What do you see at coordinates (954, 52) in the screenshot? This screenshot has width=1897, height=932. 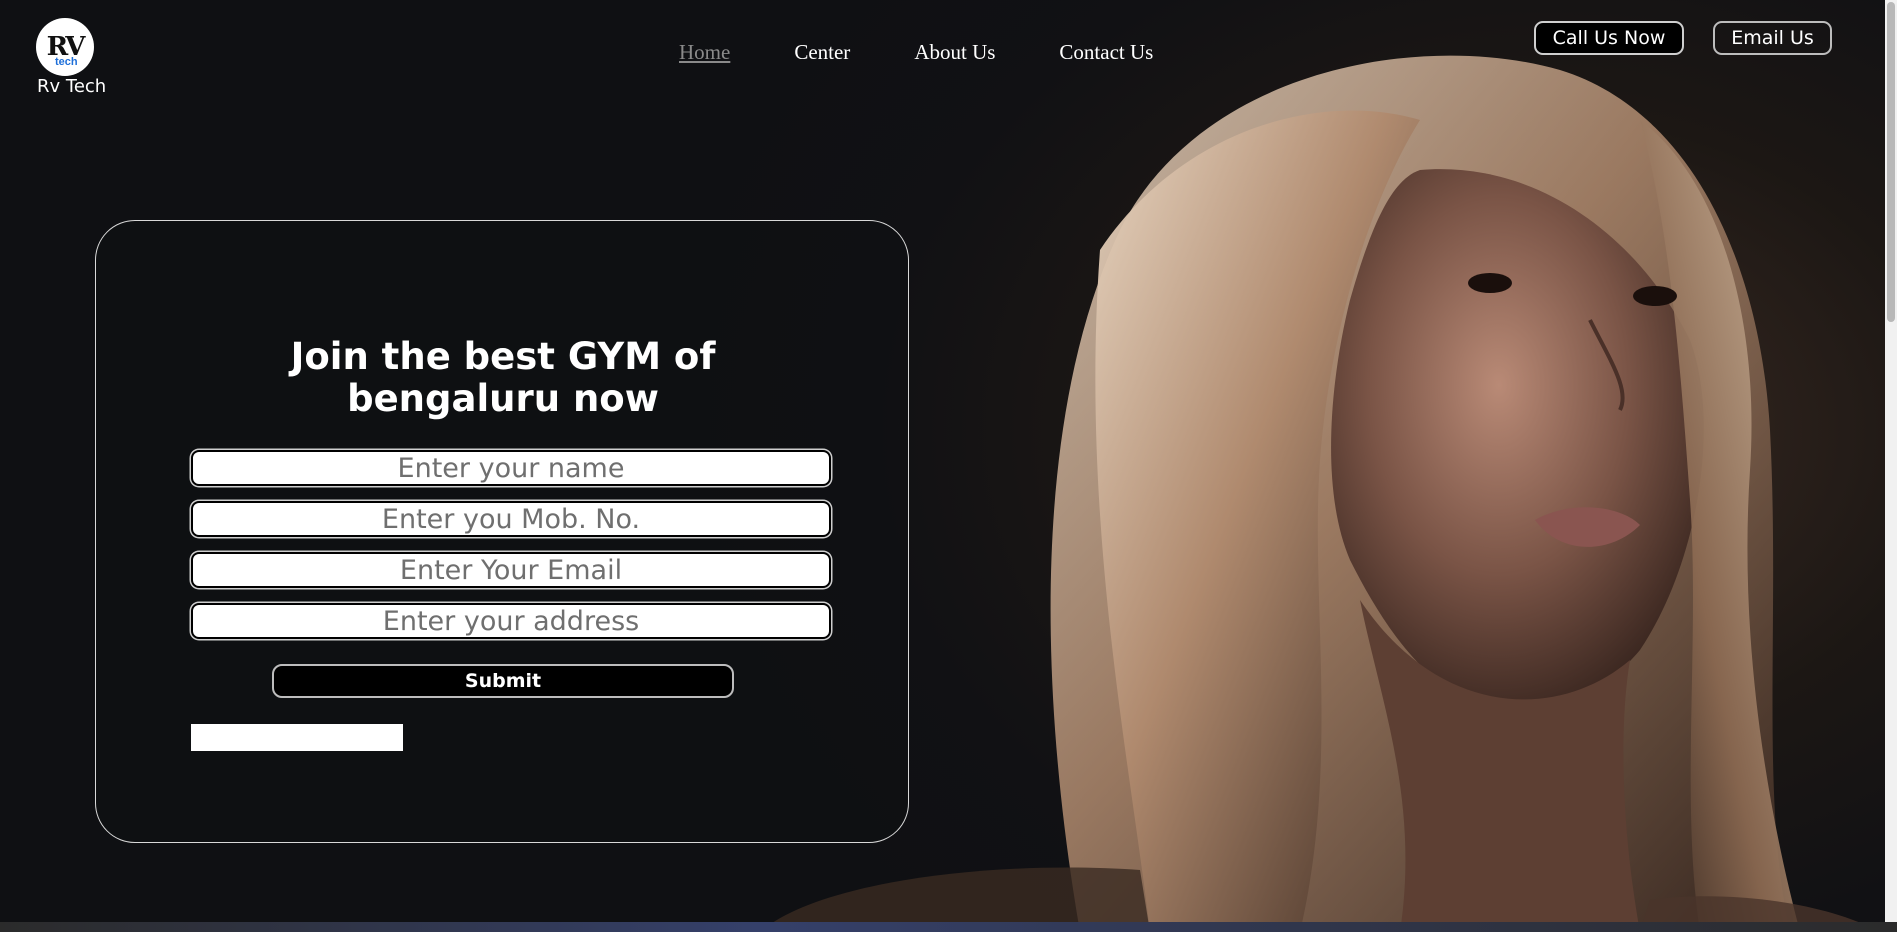 I see `nav-link-about-us: About Us` at bounding box center [954, 52].